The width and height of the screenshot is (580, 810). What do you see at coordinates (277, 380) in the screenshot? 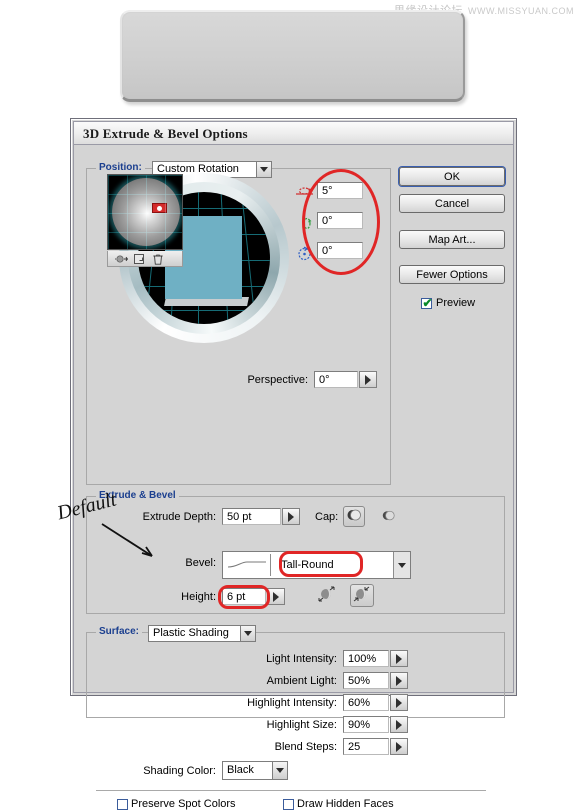
I see `perspective-label: Perspective:` at bounding box center [277, 380].